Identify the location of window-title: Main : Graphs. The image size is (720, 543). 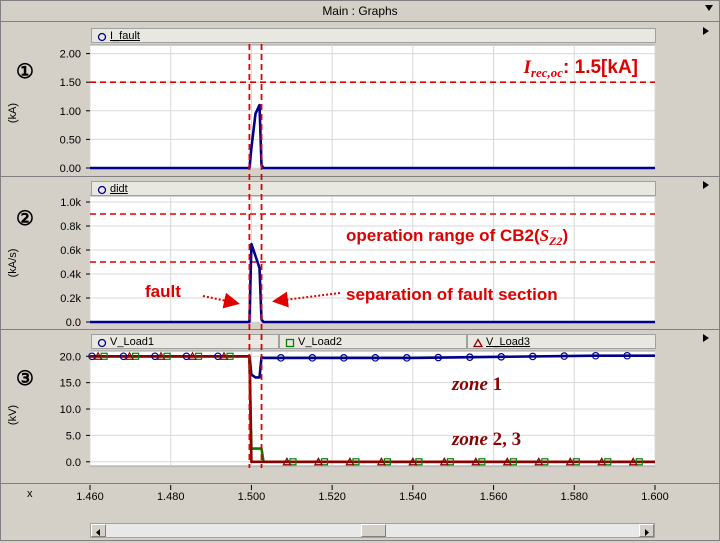
(360, 11).